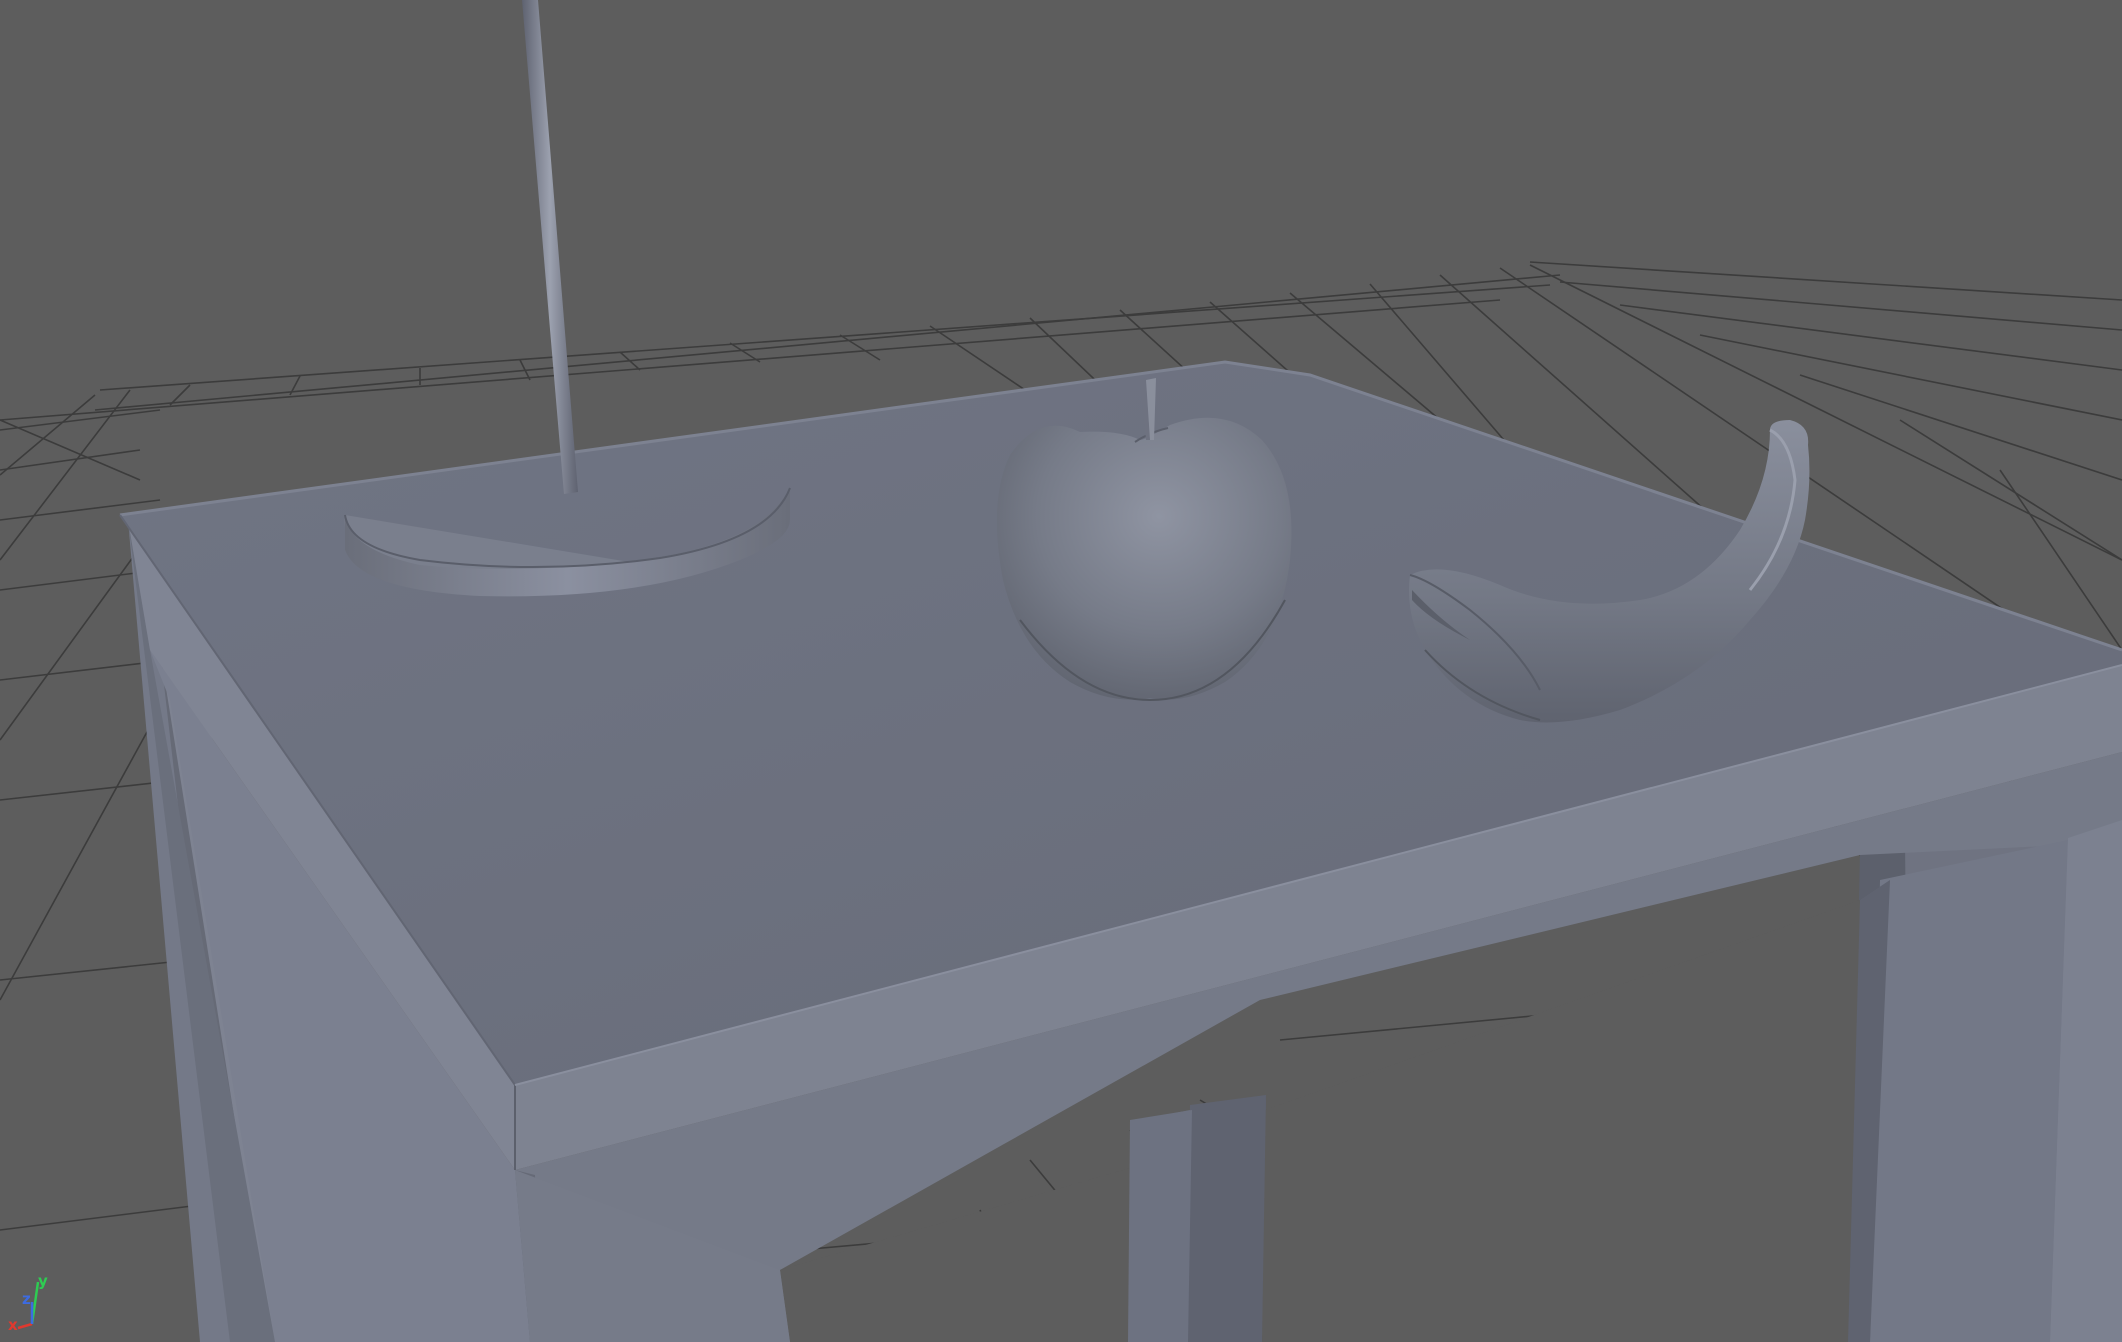 Image resolution: width=2122 pixels, height=1342 pixels. What do you see at coordinates (26, 1299) in the screenshot?
I see `axis-z-label: z` at bounding box center [26, 1299].